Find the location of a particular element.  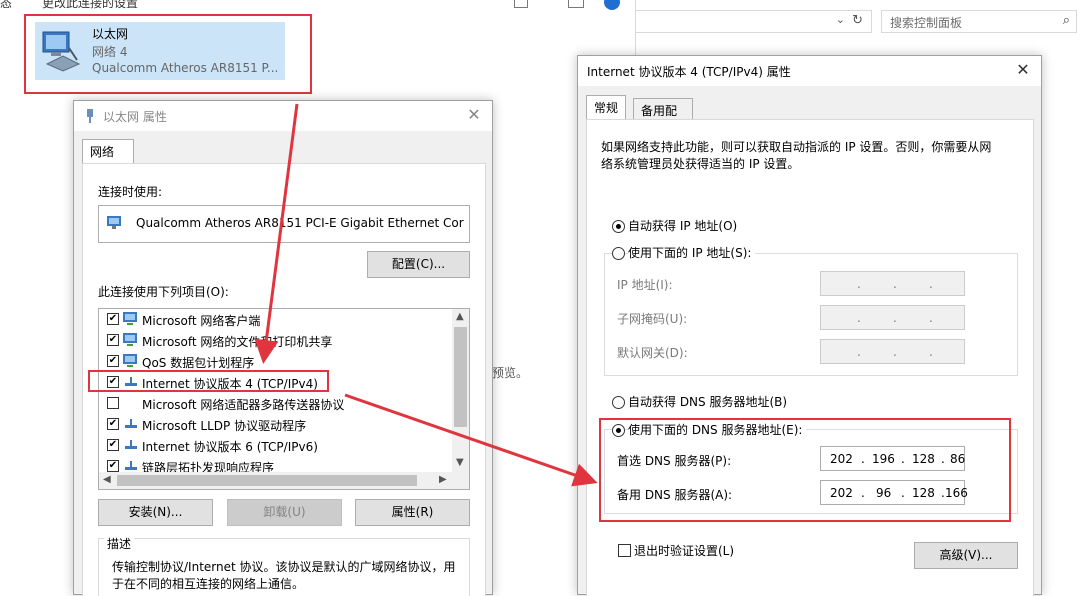

description-text-line2: 于在不同的相互连接的网络上通信。 is located at coordinates (208, 584).